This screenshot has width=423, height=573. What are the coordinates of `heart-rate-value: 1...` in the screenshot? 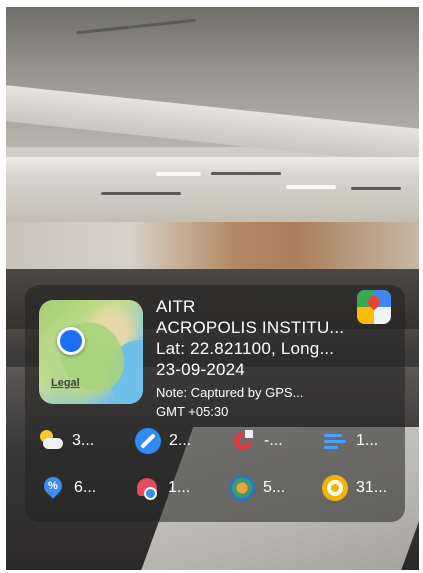 It's located at (179, 487).